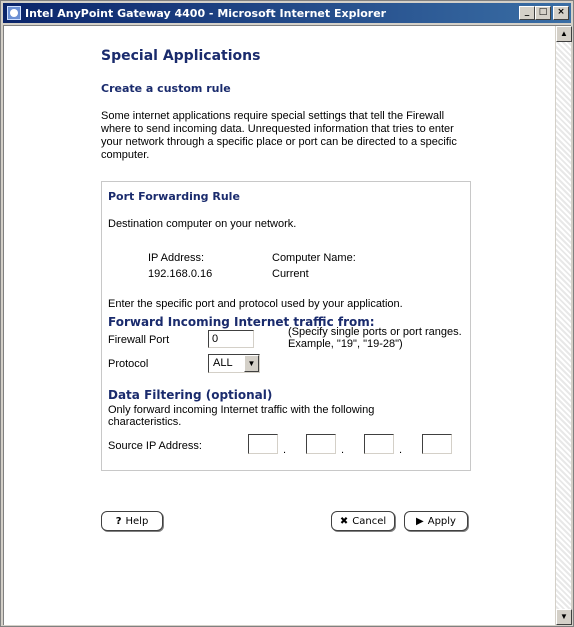  I want to click on help-button-label: Help, so click(137, 521).